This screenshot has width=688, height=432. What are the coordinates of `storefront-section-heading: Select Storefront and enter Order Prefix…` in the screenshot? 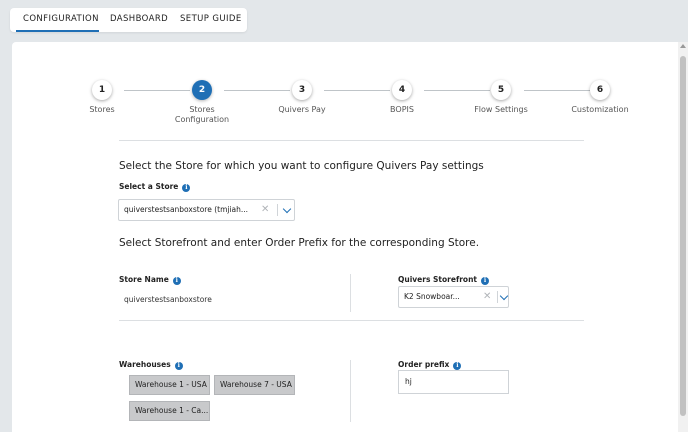 It's located at (299, 243).